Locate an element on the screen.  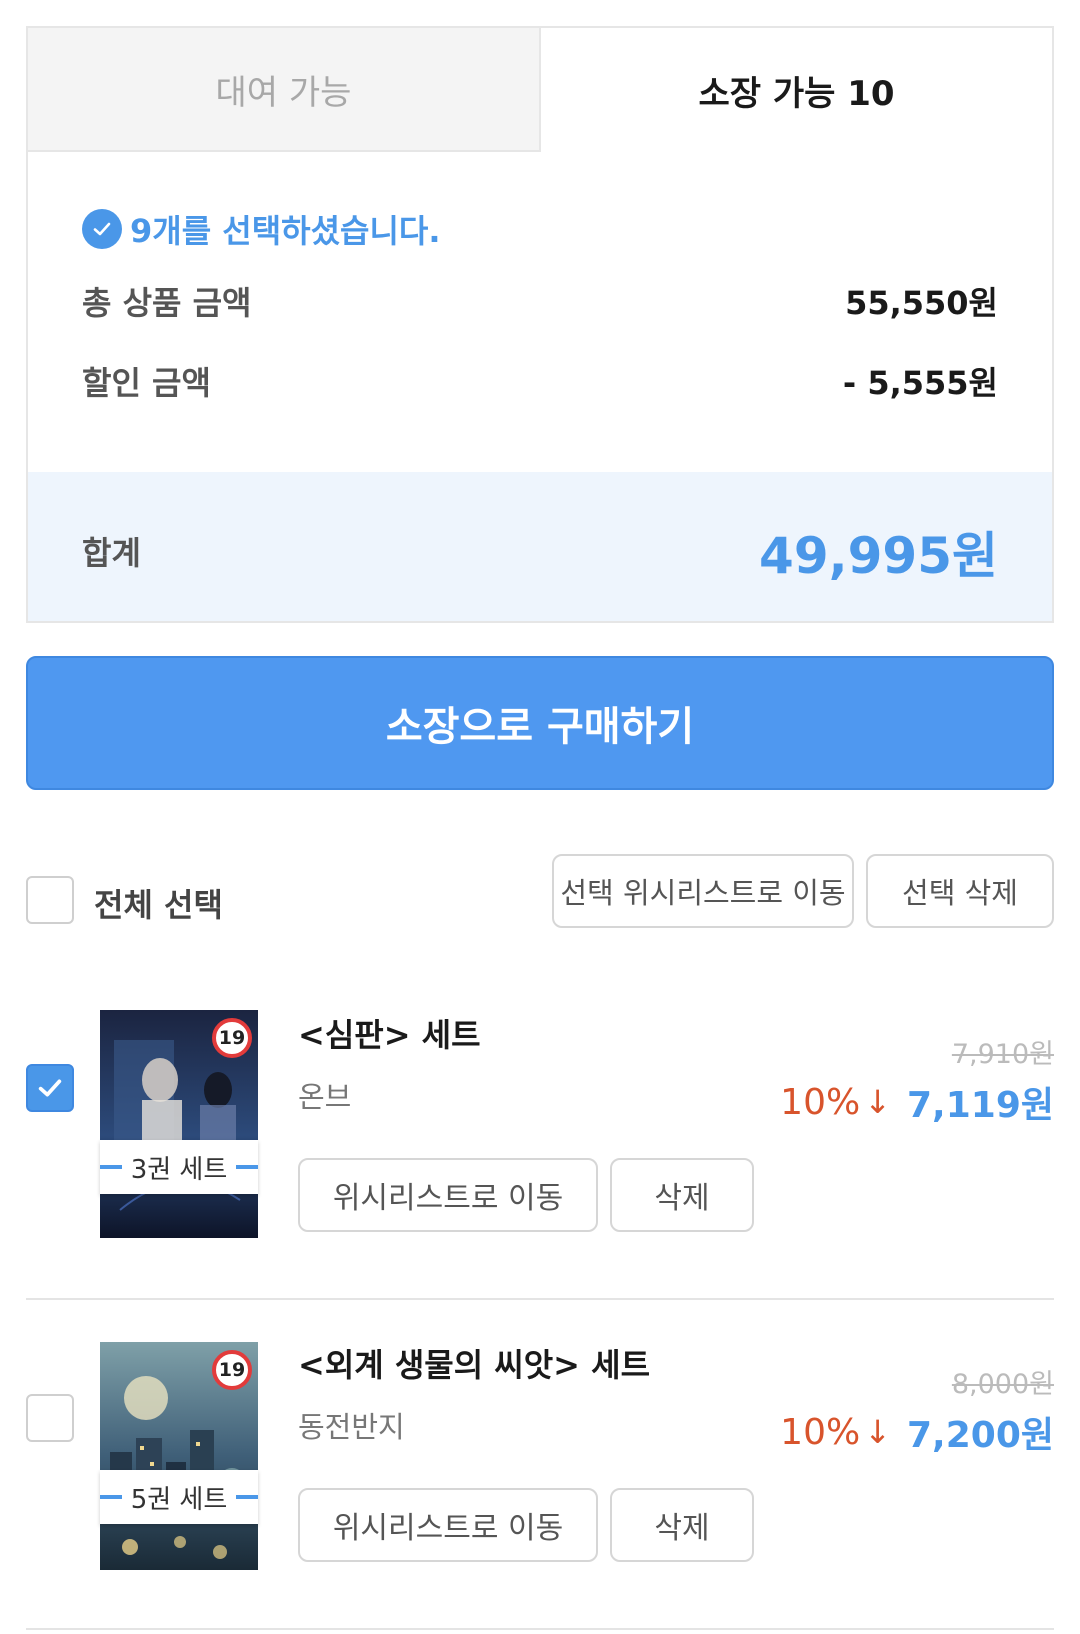
discount-row: 할인 금액 - 5,555원 is located at coordinates (540, 381).